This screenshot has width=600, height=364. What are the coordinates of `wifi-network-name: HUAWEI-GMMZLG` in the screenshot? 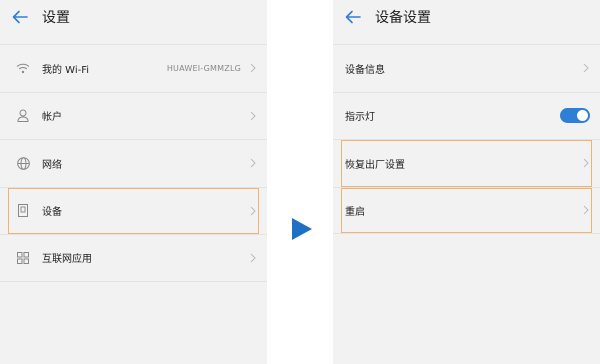 It's located at (203, 68).